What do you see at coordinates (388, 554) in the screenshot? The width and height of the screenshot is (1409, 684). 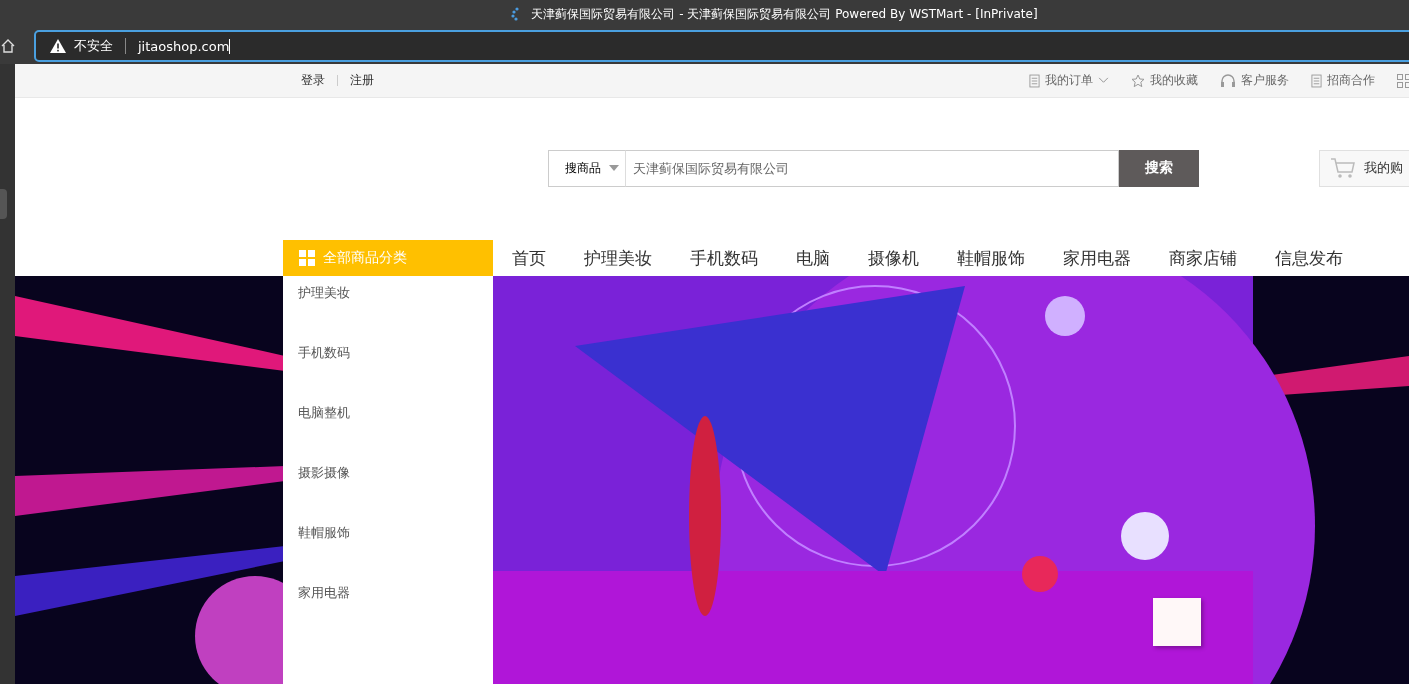 I see `category-link: 鞋帽服饰` at bounding box center [388, 554].